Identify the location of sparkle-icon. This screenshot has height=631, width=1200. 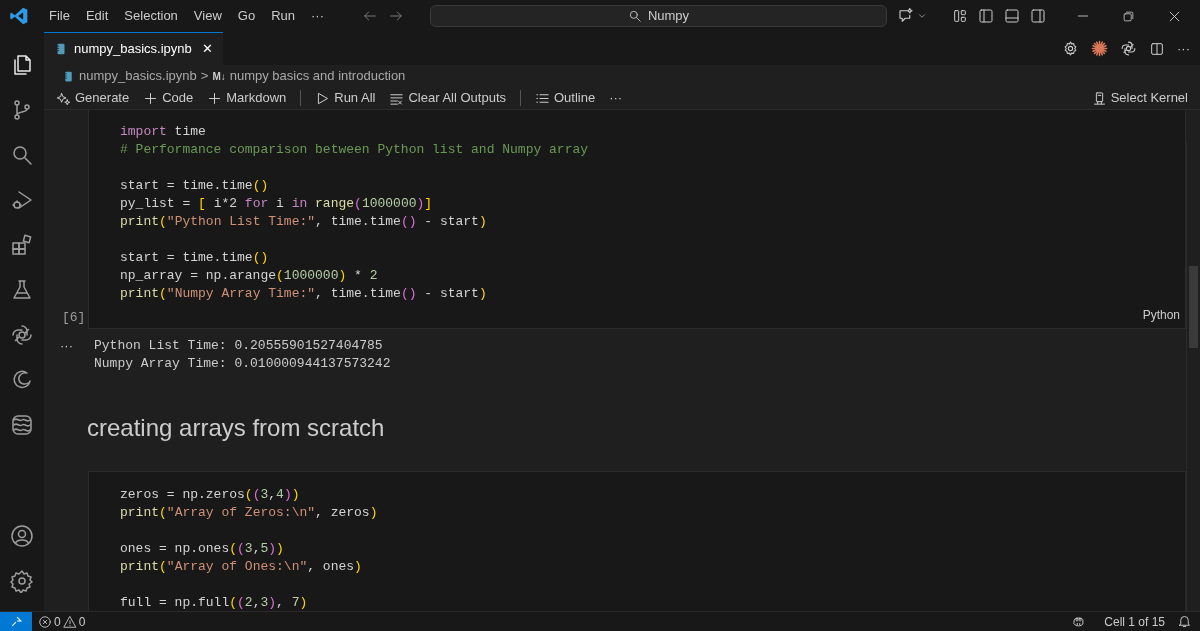
(63, 98).